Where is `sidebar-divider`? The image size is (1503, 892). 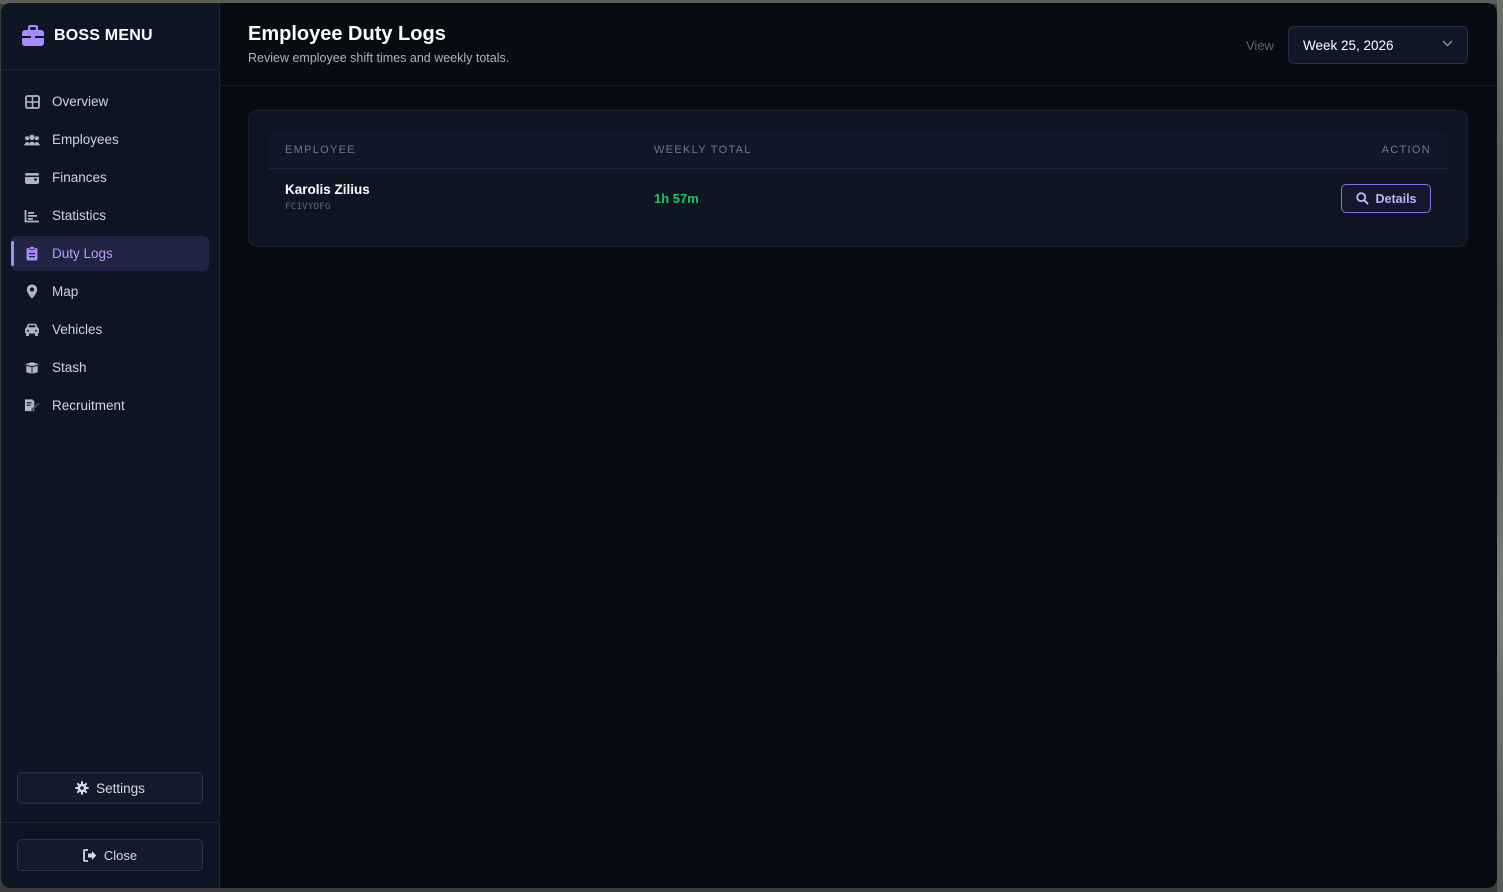
sidebar-divider is located at coordinates (110, 822).